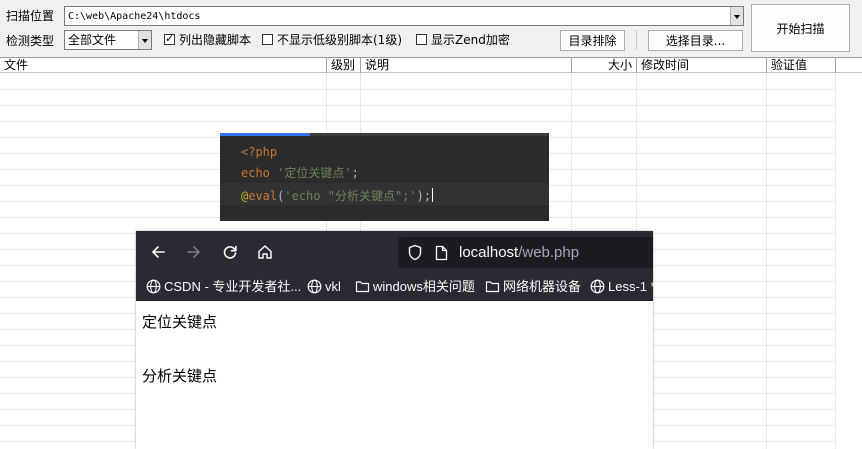  I want to click on option-label: 列出隐藏脚本, so click(215, 40).